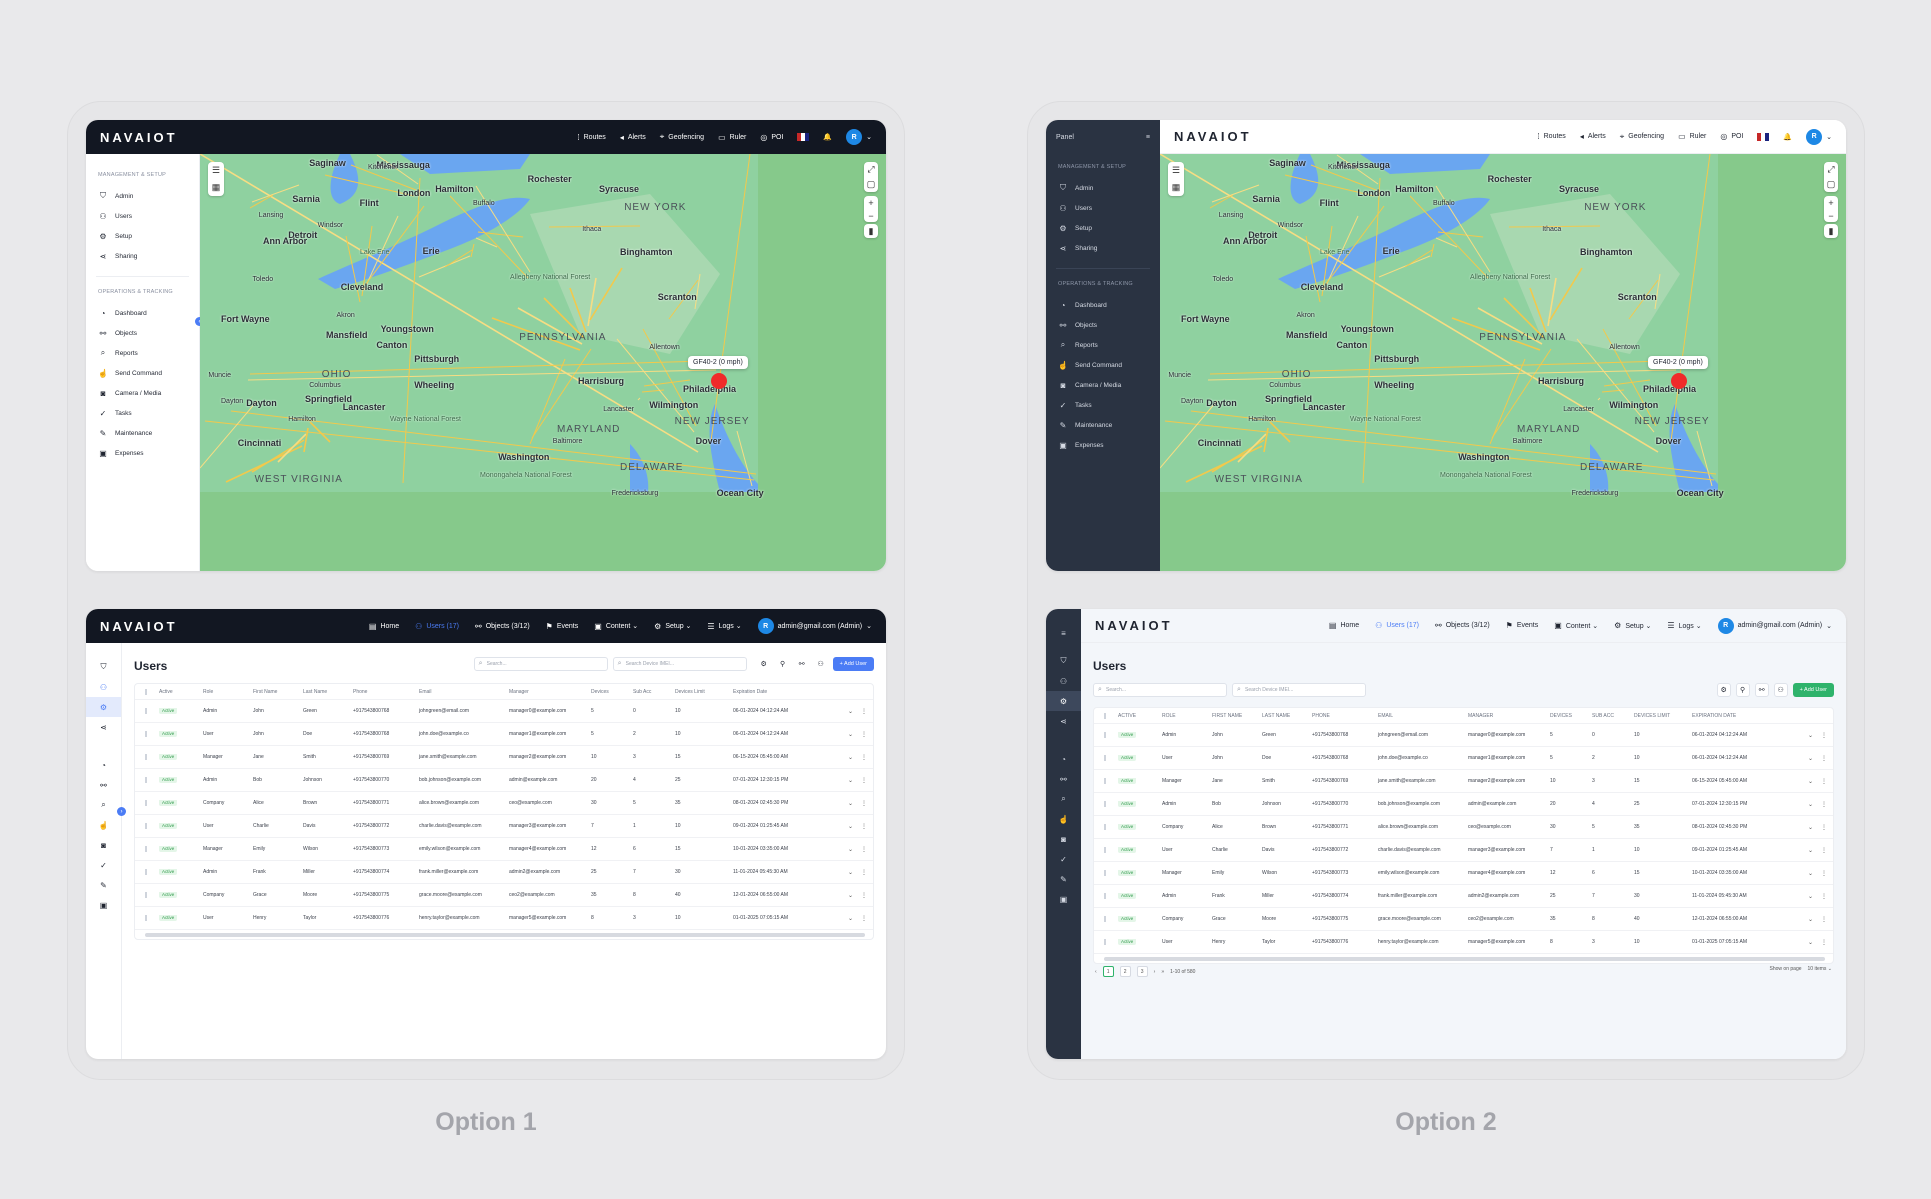  I want to click on page-size-select: 10 items ⌄, so click(1820, 969).